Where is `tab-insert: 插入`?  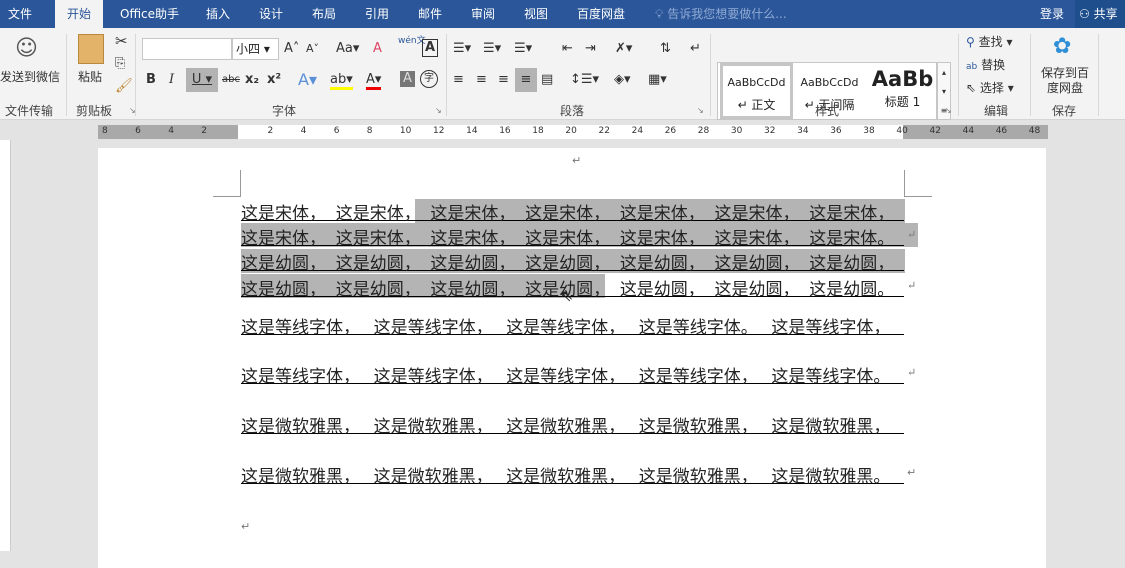 tab-insert: 插入 is located at coordinates (218, 14).